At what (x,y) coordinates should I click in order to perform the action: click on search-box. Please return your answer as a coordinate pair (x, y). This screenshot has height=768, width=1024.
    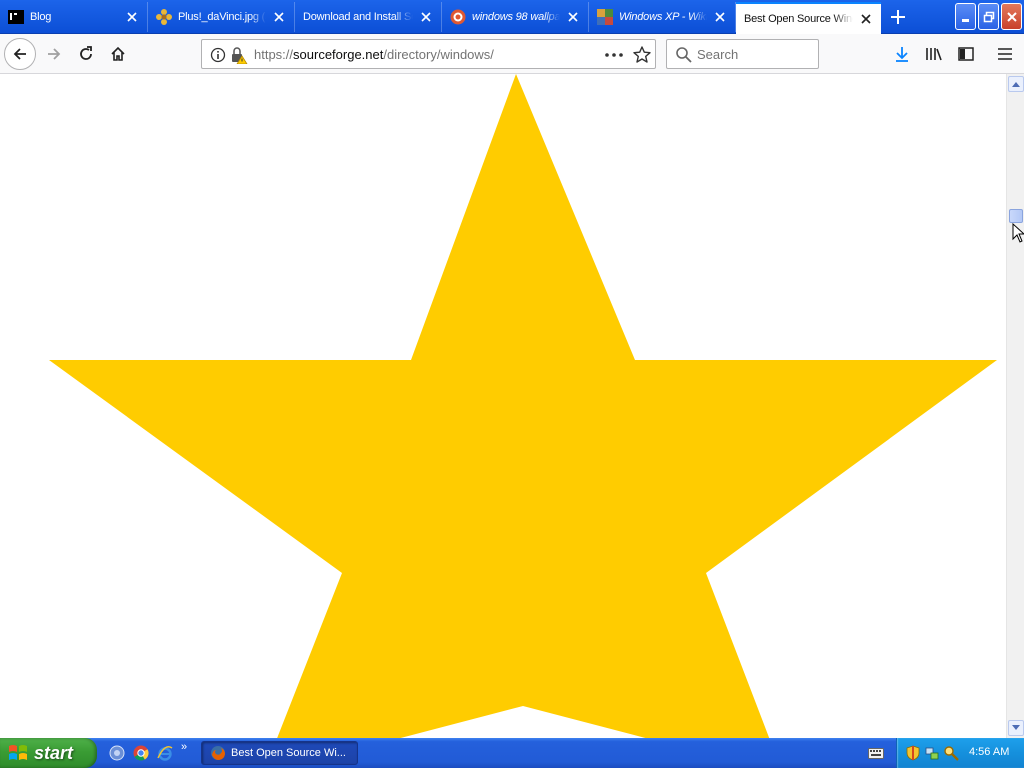
    Looking at the image, I should click on (742, 54).